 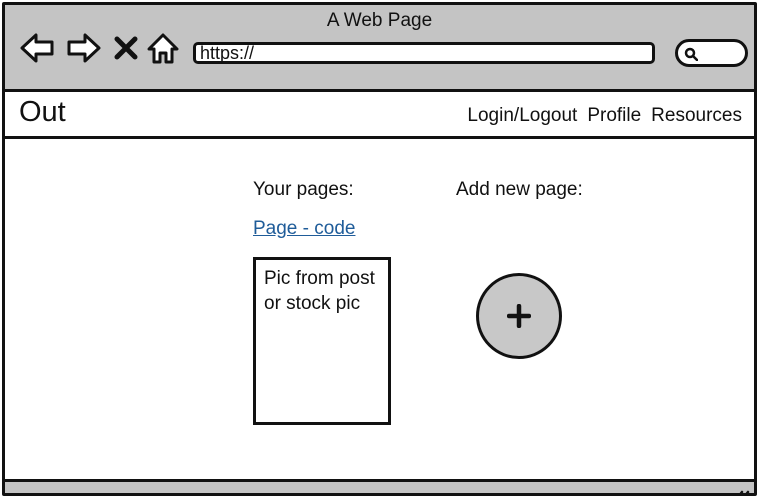 I want to click on stop-button, so click(x=126, y=48).